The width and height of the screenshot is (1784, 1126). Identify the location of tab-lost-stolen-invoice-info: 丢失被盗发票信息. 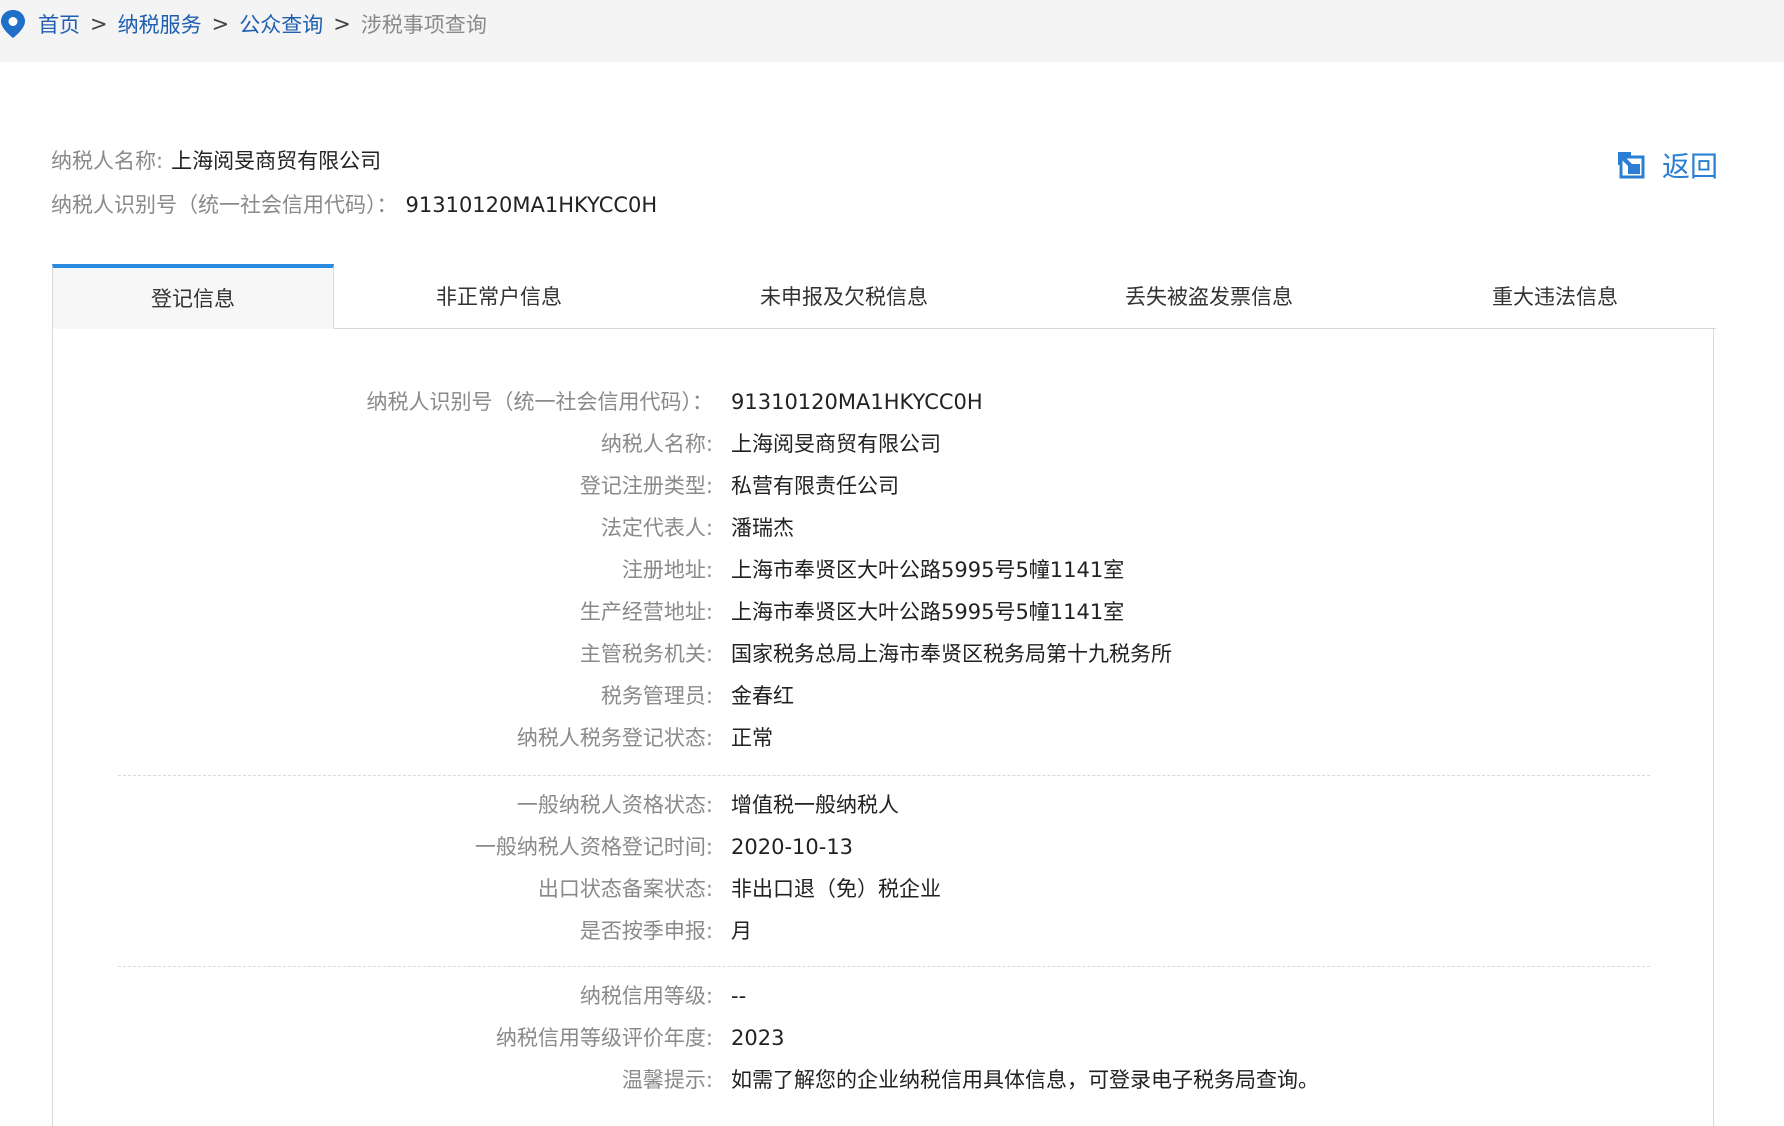
(1209, 296).